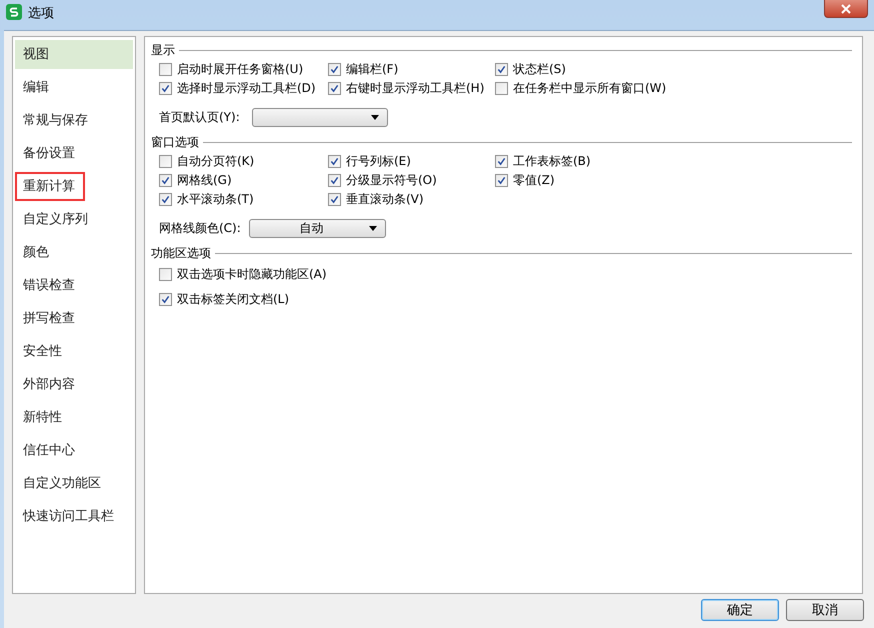 This screenshot has height=628, width=874. What do you see at coordinates (215, 161) in the screenshot?
I see `checkbox-label: 自动分页符(K)` at bounding box center [215, 161].